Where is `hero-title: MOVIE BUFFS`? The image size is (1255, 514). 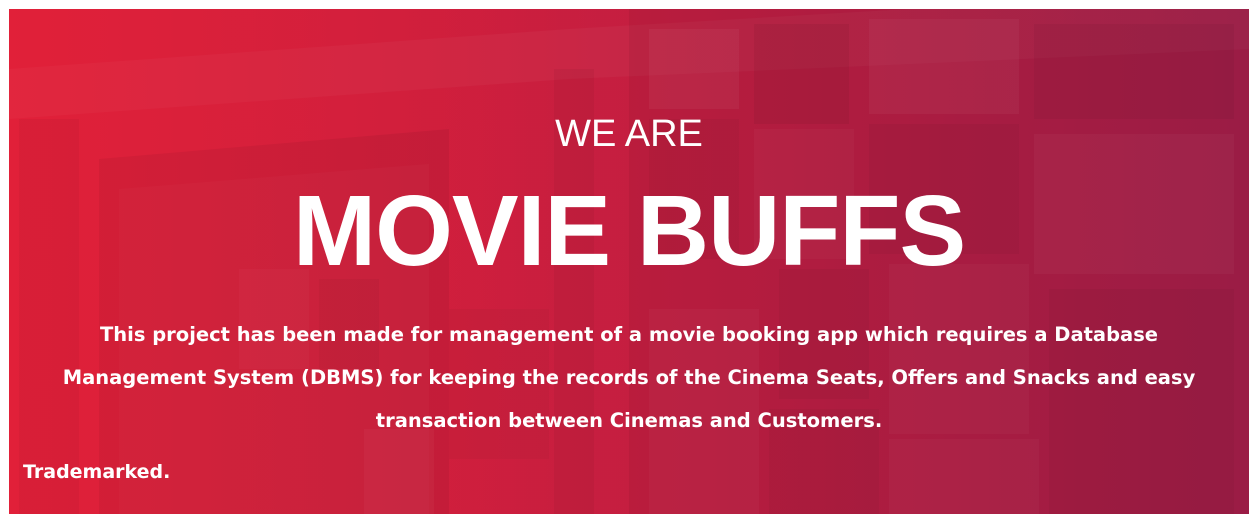
hero-title: MOVIE BUFFS is located at coordinates (629, 231).